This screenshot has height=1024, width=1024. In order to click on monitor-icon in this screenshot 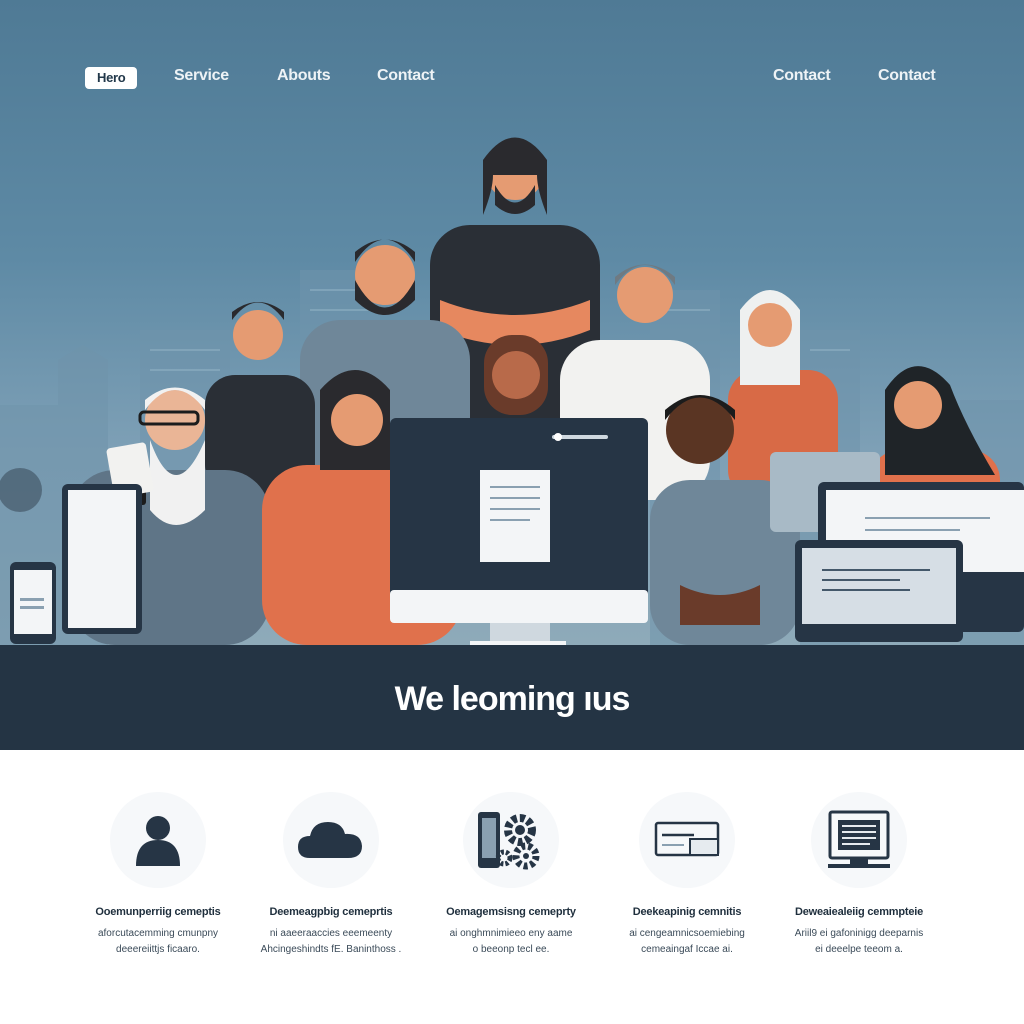, I will do `click(859, 839)`.